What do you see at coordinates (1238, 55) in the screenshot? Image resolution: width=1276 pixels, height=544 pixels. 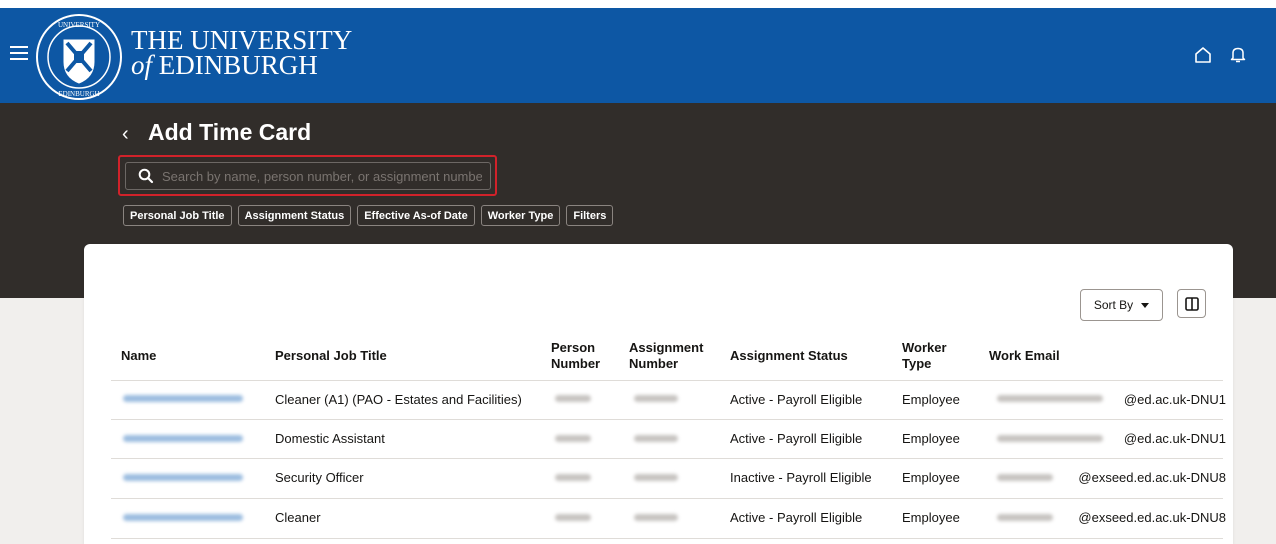 I see `notifications-bell-icon` at bounding box center [1238, 55].